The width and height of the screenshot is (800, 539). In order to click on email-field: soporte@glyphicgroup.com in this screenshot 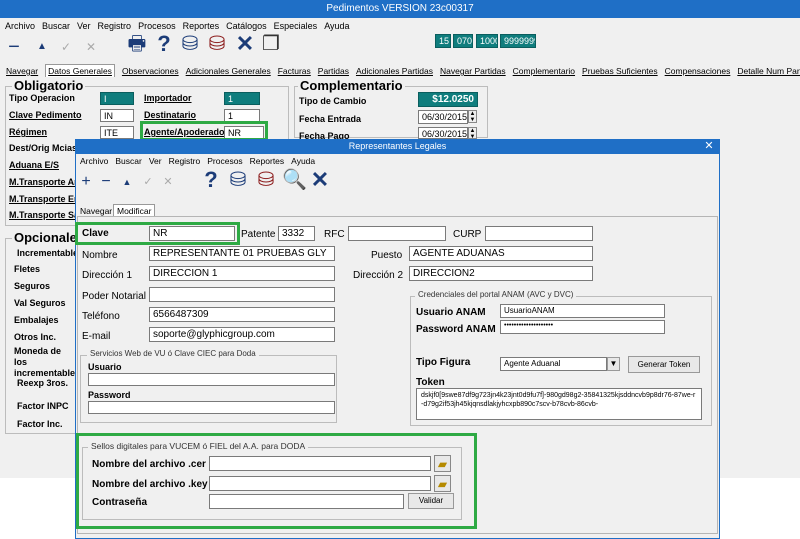, I will do `click(242, 334)`.